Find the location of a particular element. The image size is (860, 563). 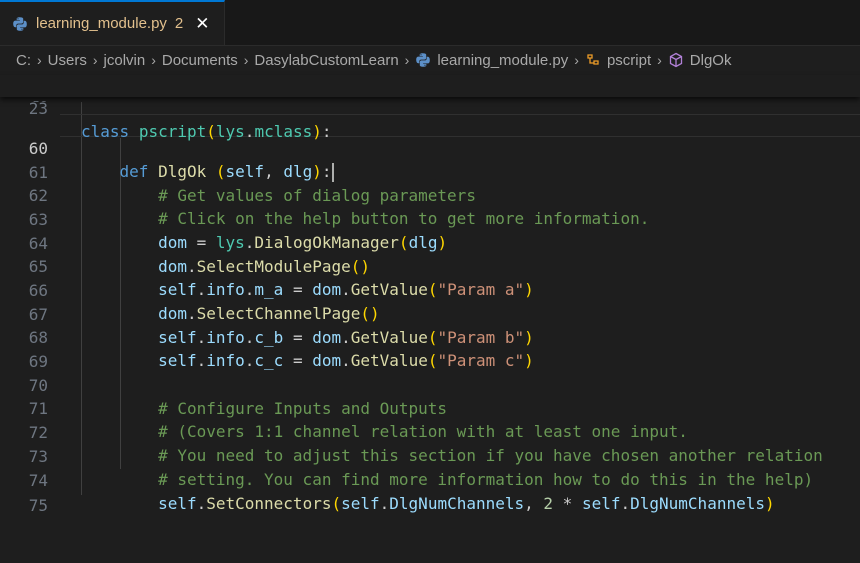

breadcrumb-item-user: jcolvin is located at coordinates (125, 60).